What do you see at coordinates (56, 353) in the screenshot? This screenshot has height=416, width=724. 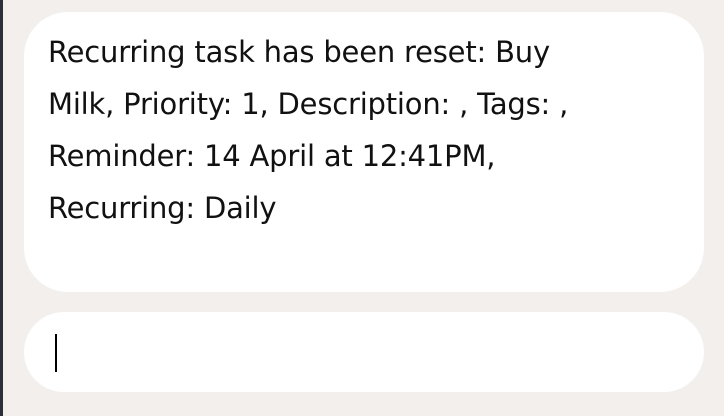 I see `text-caret` at bounding box center [56, 353].